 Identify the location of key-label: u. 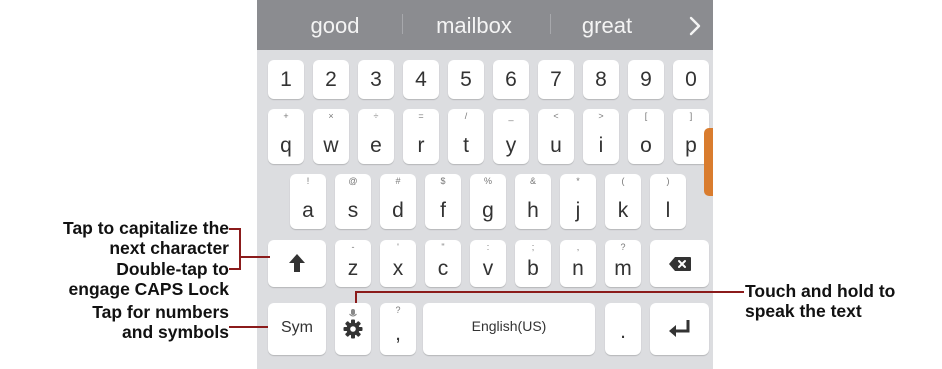
(556, 145).